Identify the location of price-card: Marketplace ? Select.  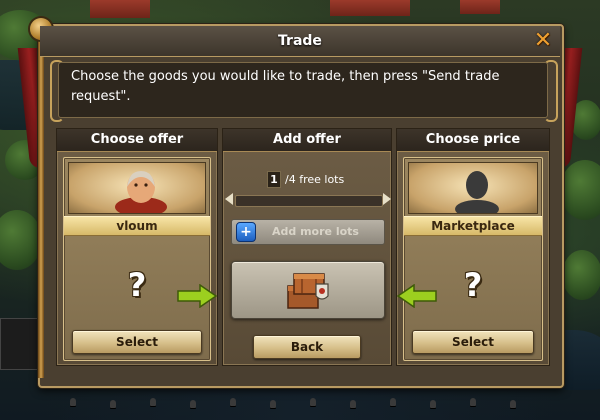
(473, 259).